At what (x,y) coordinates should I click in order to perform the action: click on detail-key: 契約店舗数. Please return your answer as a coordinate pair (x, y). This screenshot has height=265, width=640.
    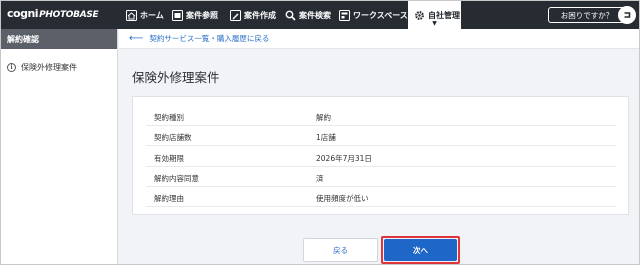
    Looking at the image, I should click on (173, 137).